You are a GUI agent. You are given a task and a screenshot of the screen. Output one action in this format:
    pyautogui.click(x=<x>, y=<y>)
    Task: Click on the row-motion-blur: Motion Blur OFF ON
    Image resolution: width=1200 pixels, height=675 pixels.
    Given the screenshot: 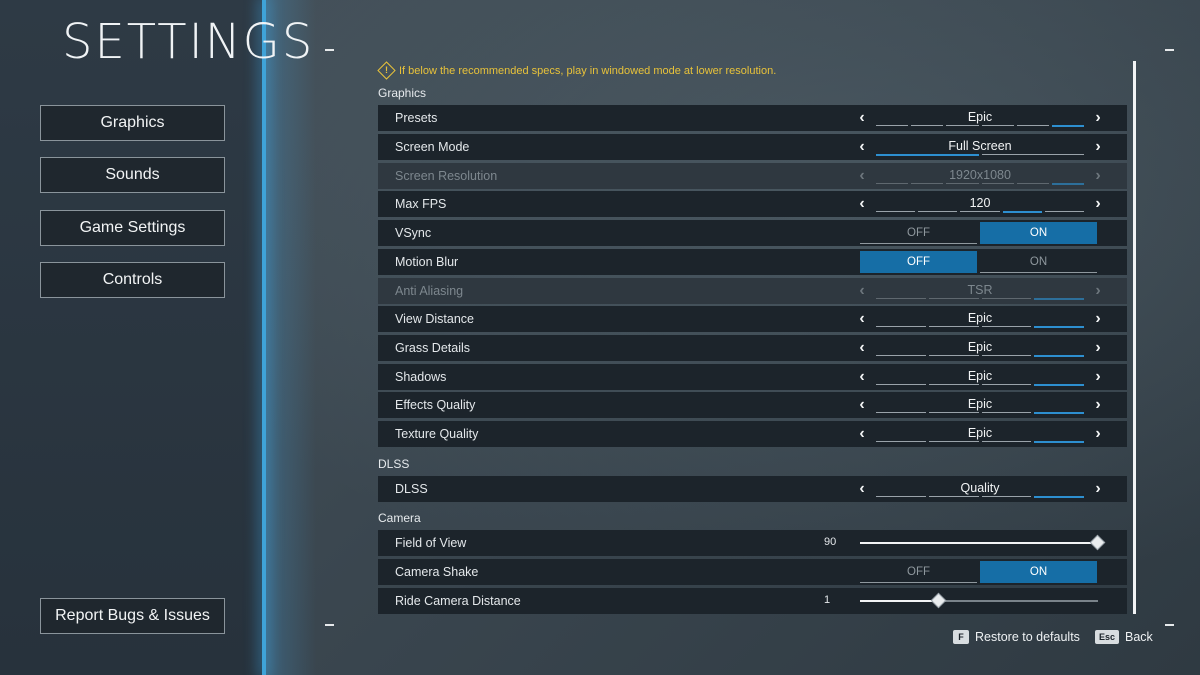 What is the action you would take?
    pyautogui.click(x=752, y=262)
    